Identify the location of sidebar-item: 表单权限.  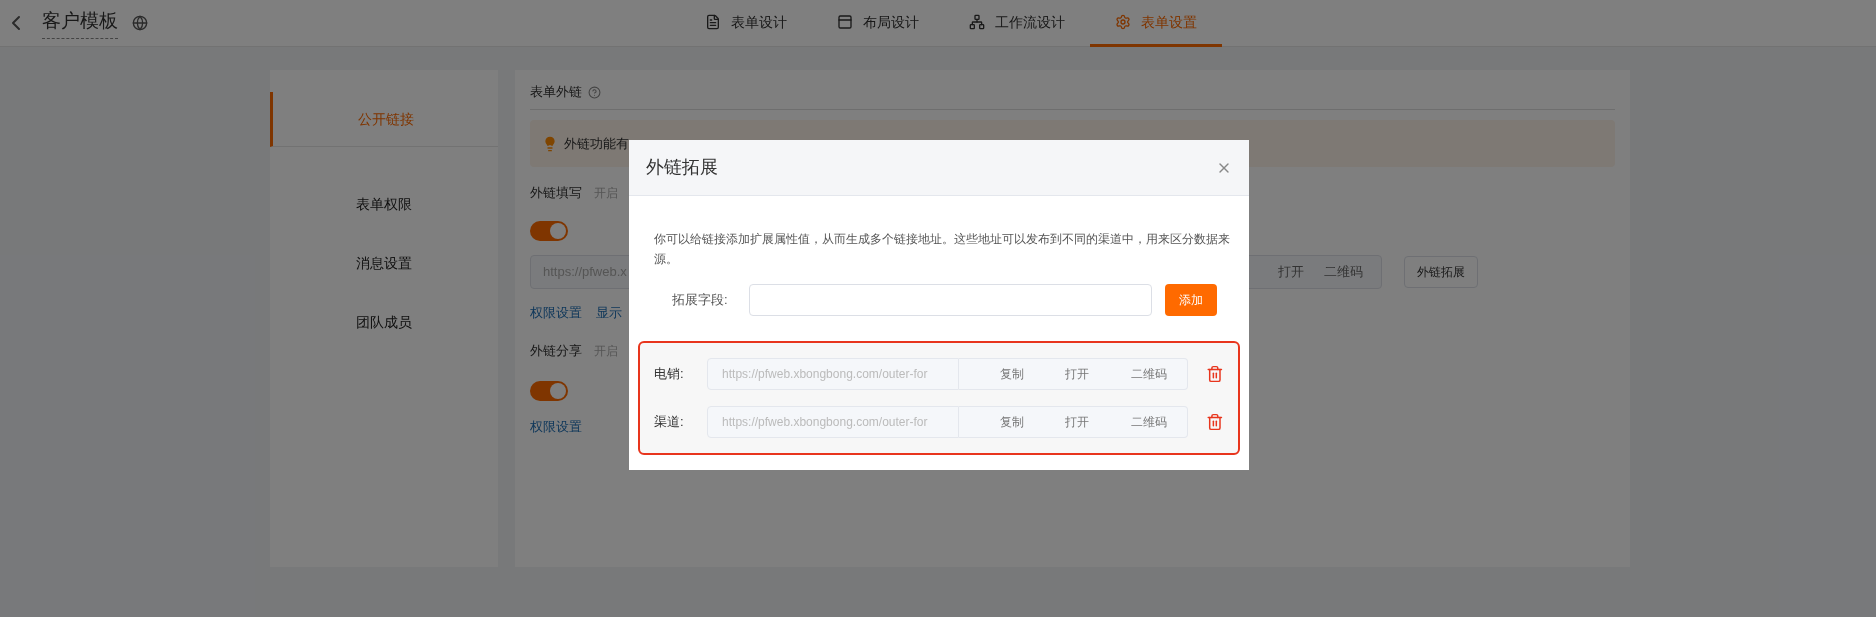
(384, 204).